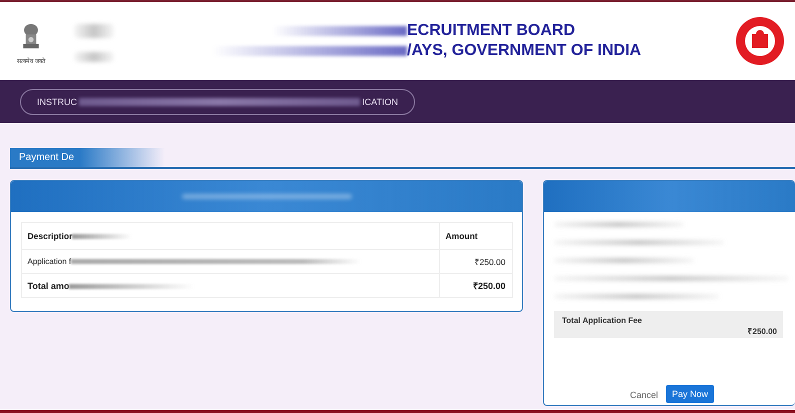 The width and height of the screenshot is (795, 413). I want to click on cancel-link: Cancel, so click(644, 395).